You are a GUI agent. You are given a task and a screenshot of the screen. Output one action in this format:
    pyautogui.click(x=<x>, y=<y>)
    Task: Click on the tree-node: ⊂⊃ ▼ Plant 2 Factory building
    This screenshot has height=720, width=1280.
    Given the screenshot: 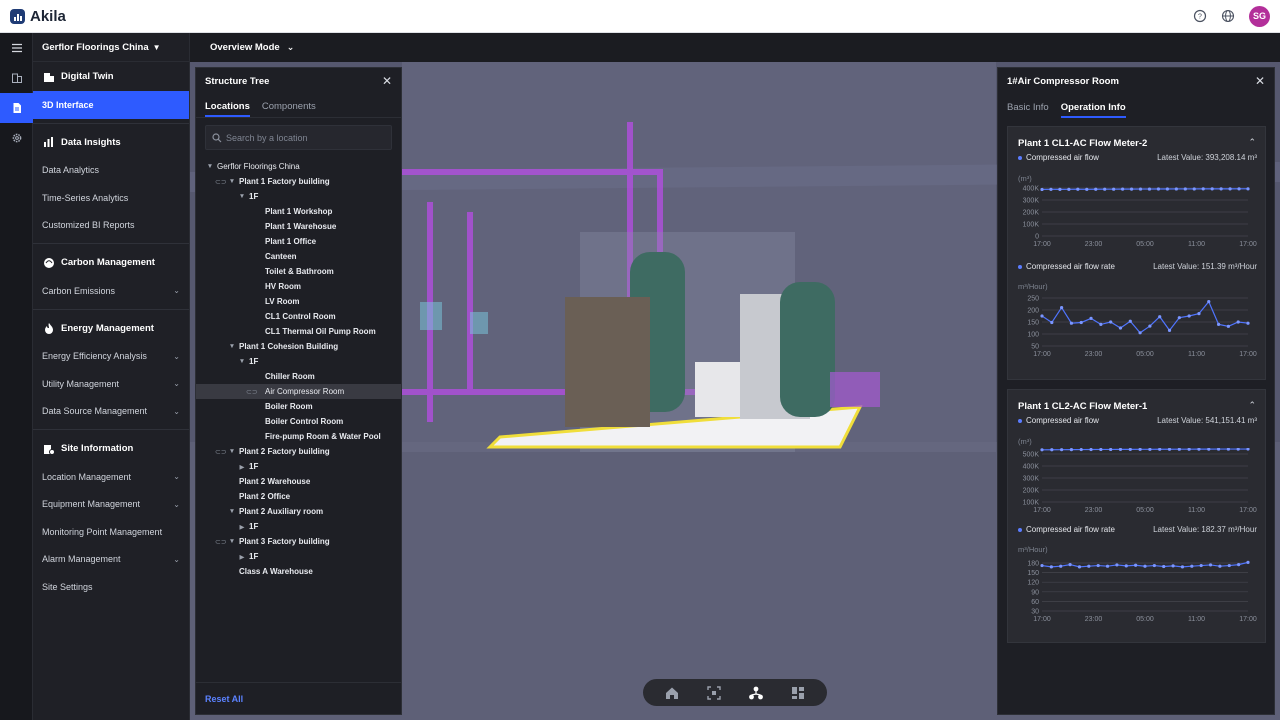 What is the action you would take?
    pyautogui.click(x=298, y=451)
    